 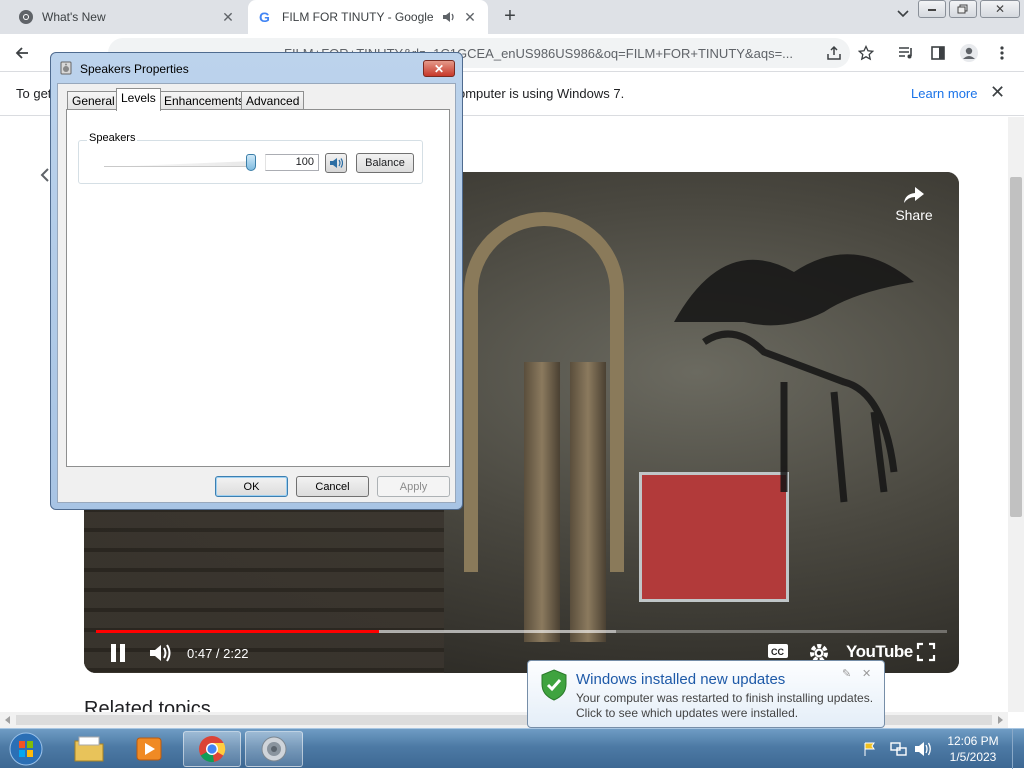 What do you see at coordinates (34, 93) in the screenshot?
I see `infobar-text-start: To get` at bounding box center [34, 93].